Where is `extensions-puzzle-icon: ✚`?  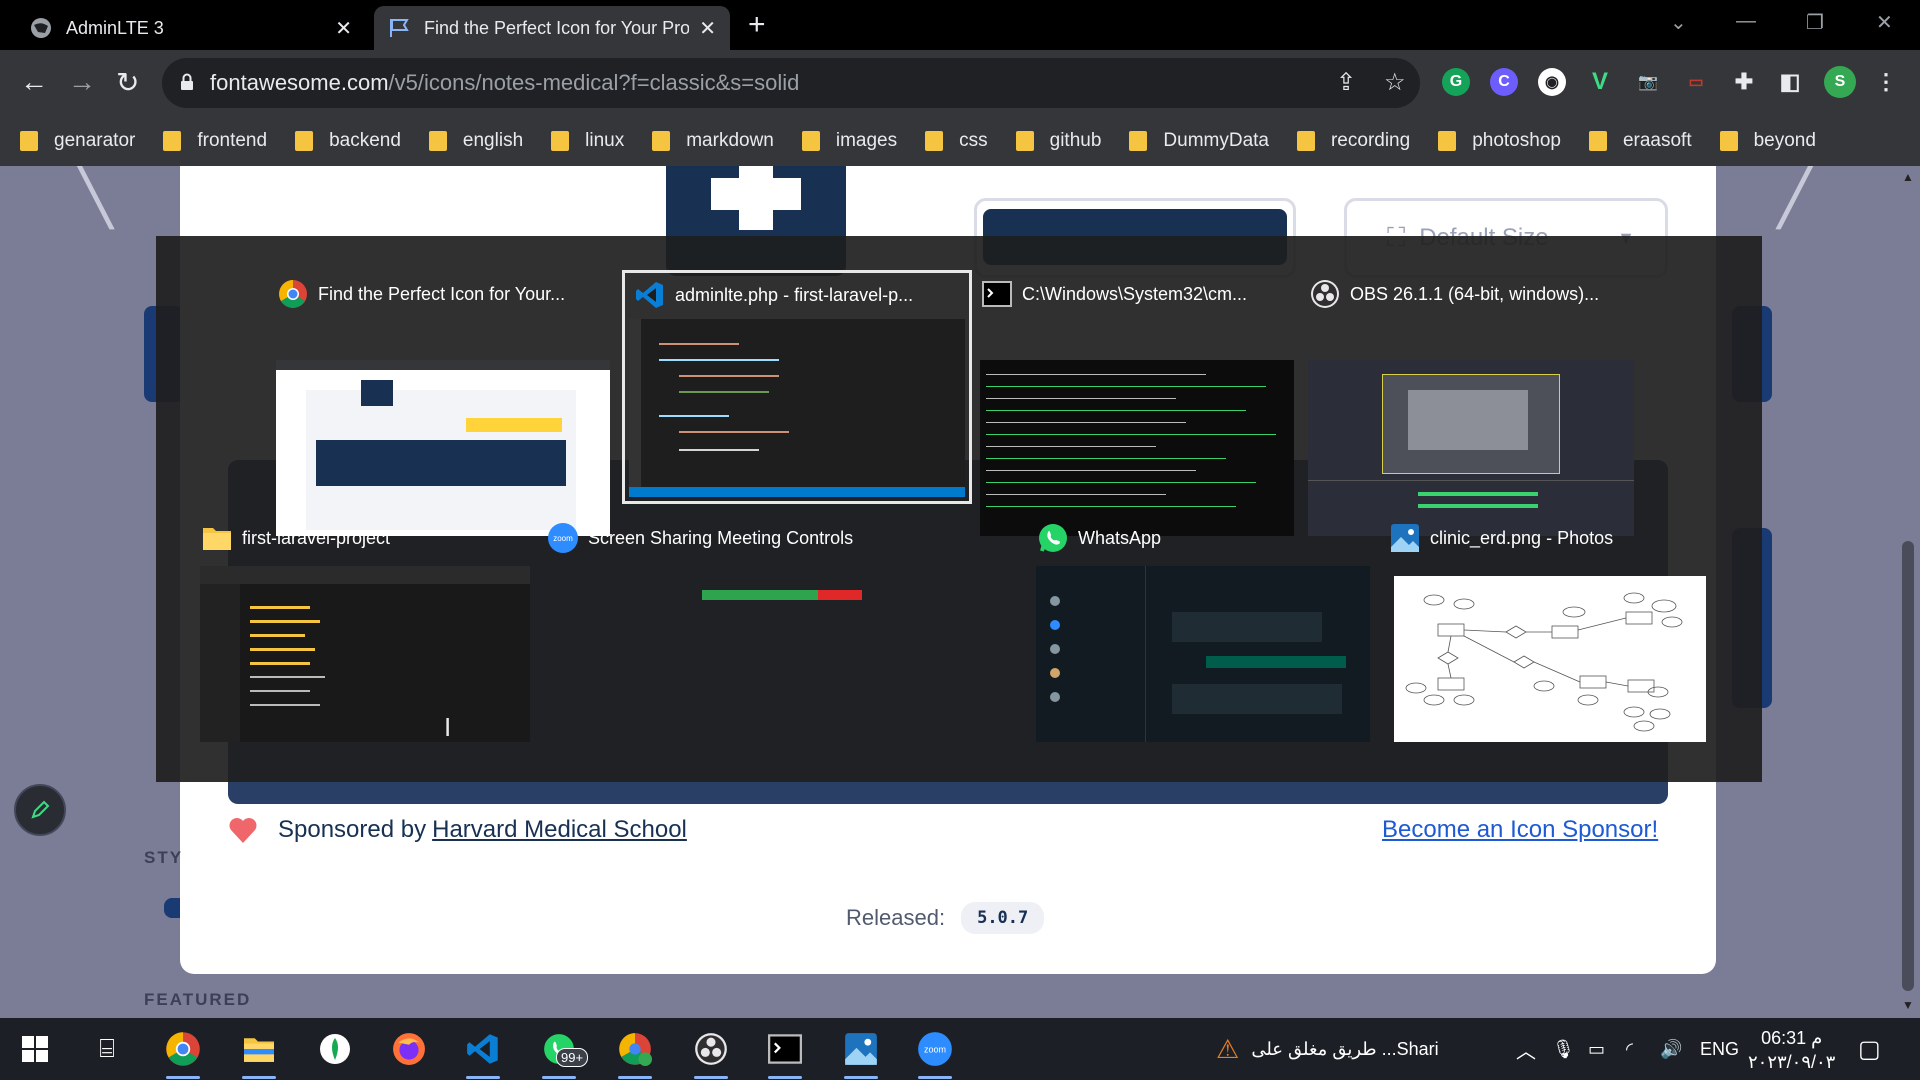 extensions-puzzle-icon: ✚ is located at coordinates (1744, 82).